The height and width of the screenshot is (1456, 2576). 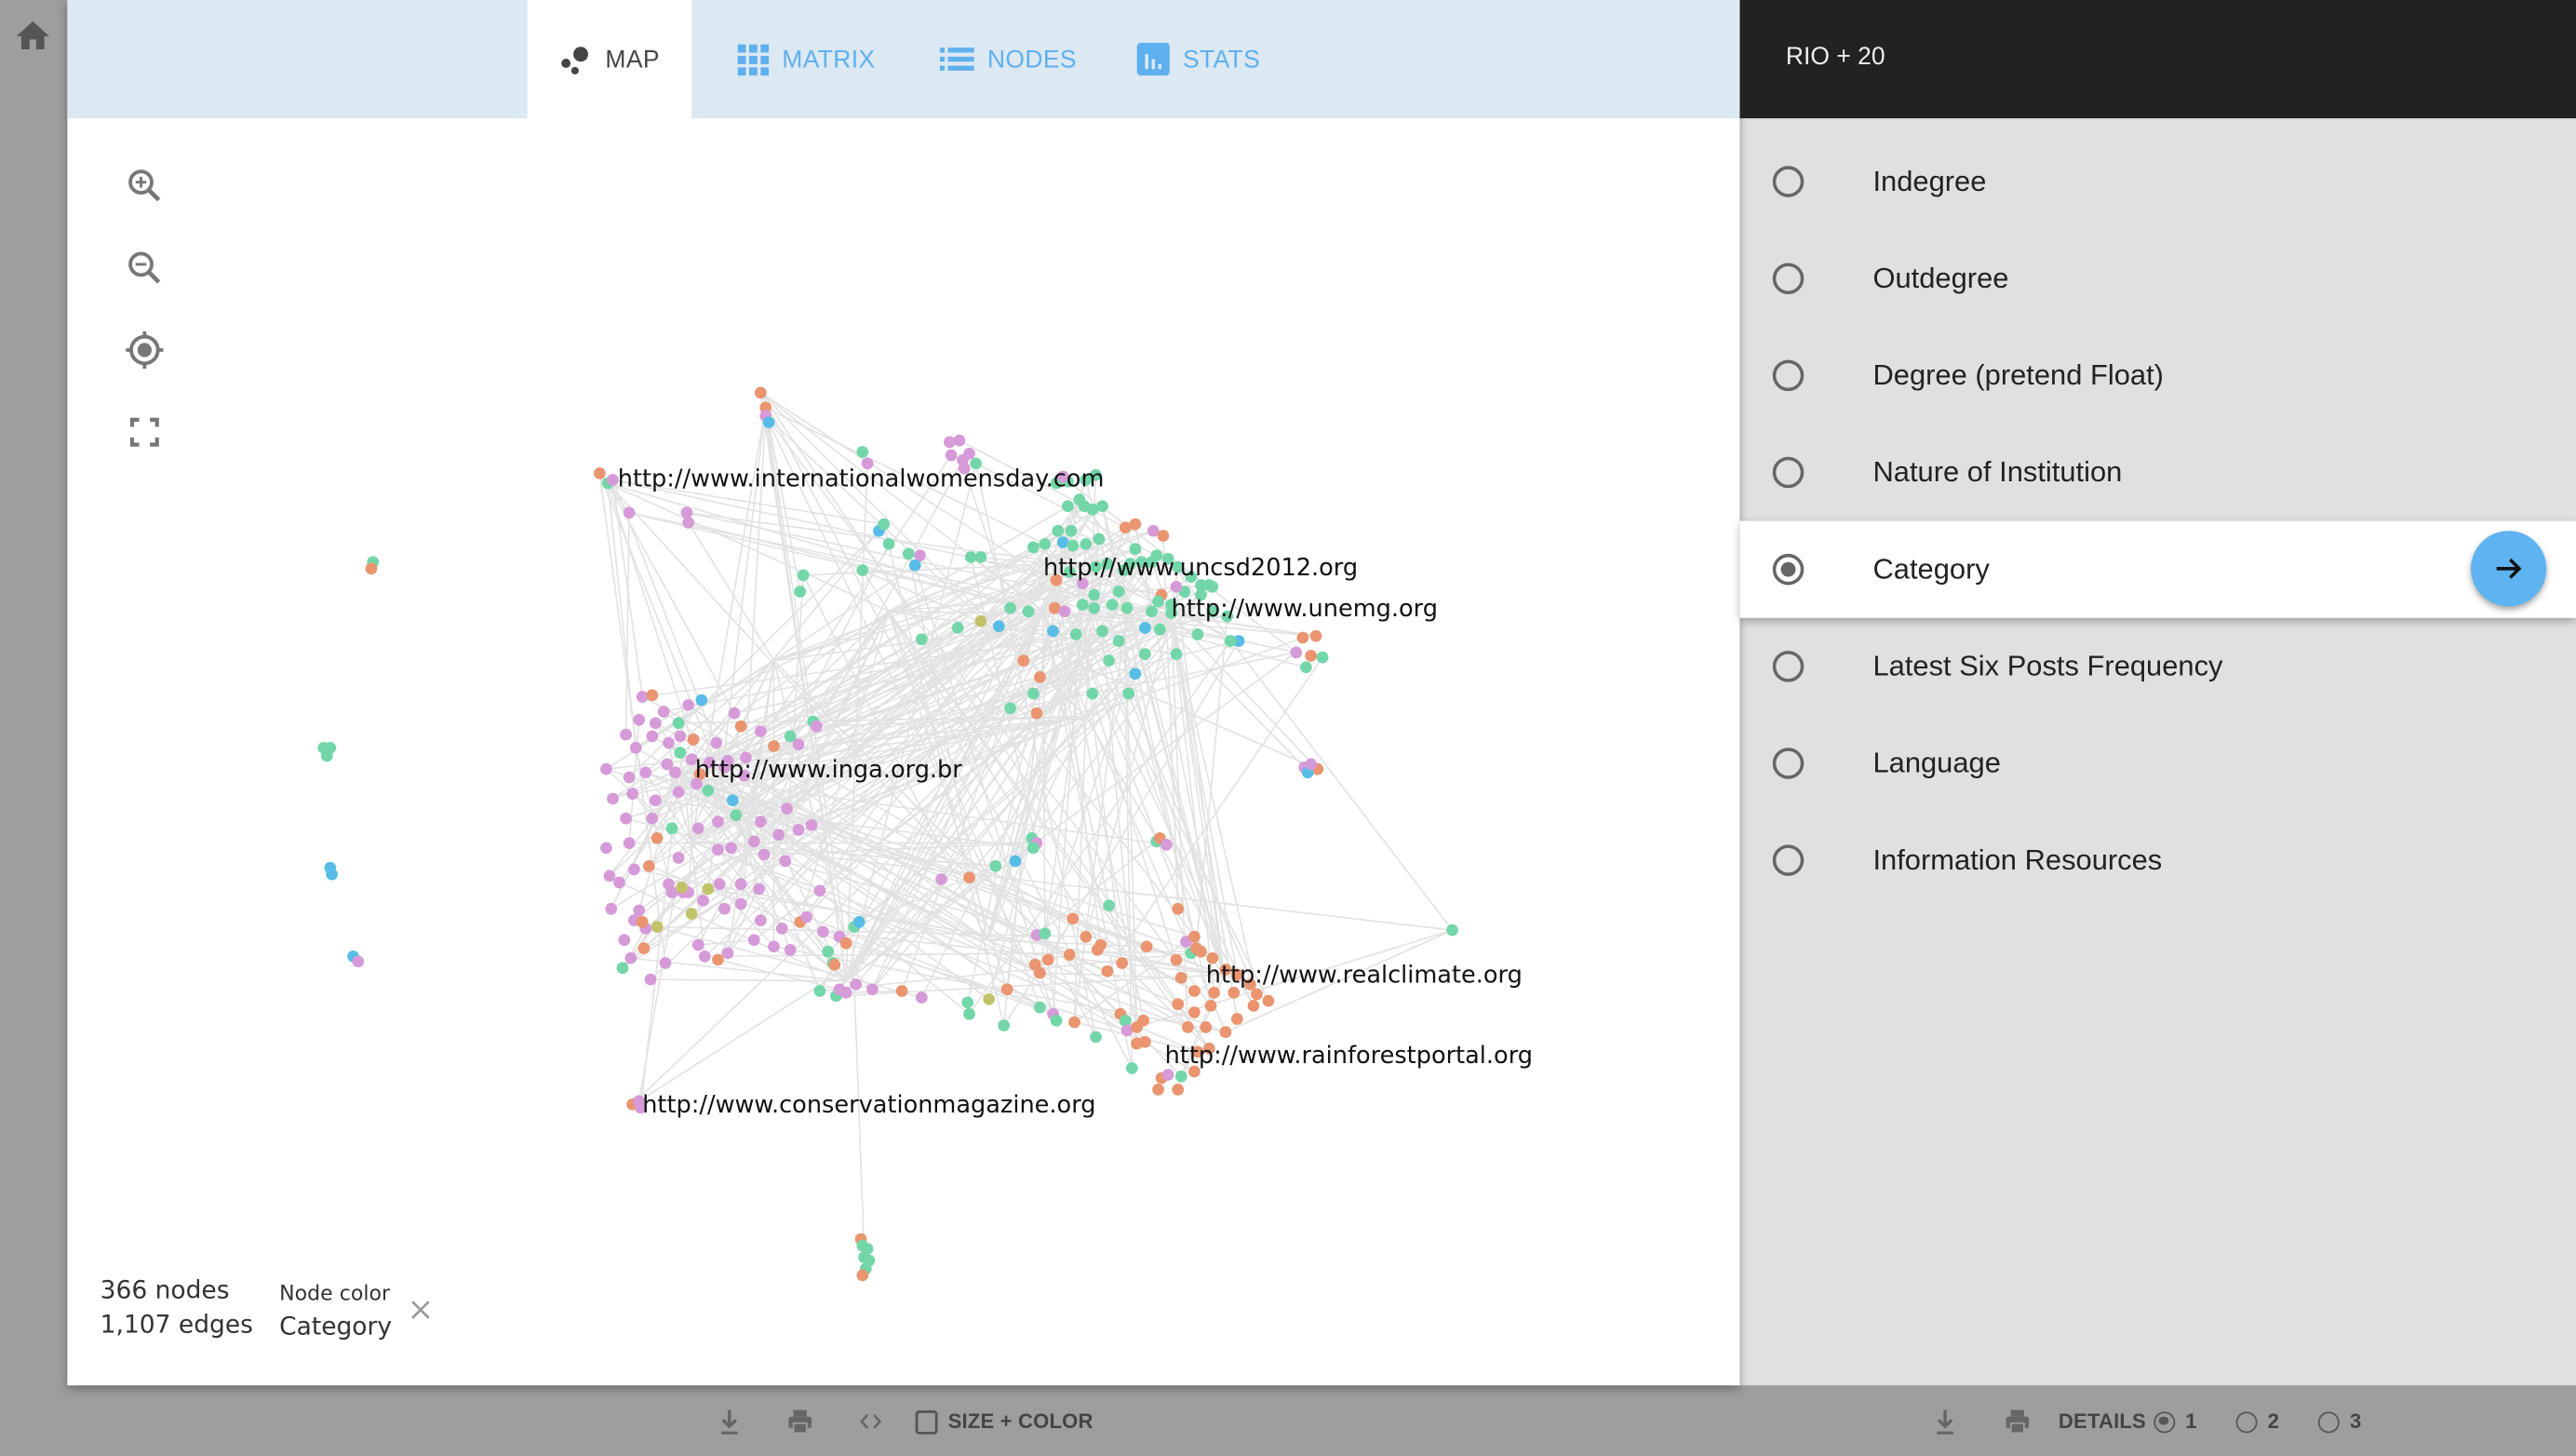 I want to click on tab-nodes: NODES, so click(x=1008, y=59).